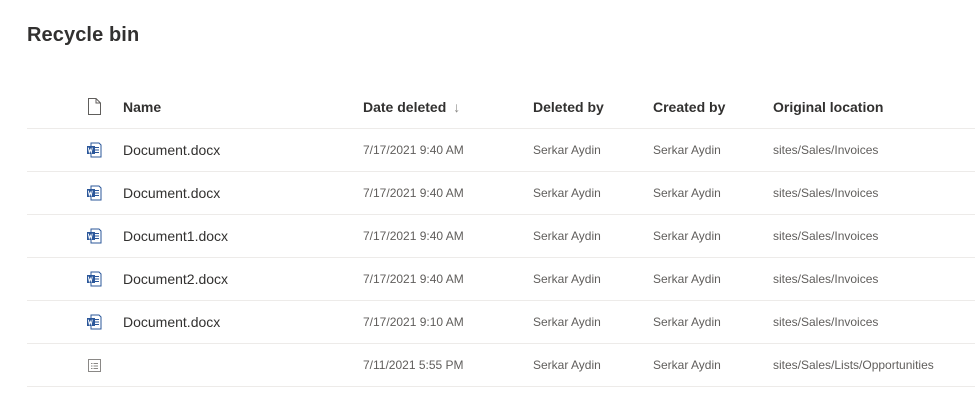  I want to click on file-type-header-icon, so click(94, 107).